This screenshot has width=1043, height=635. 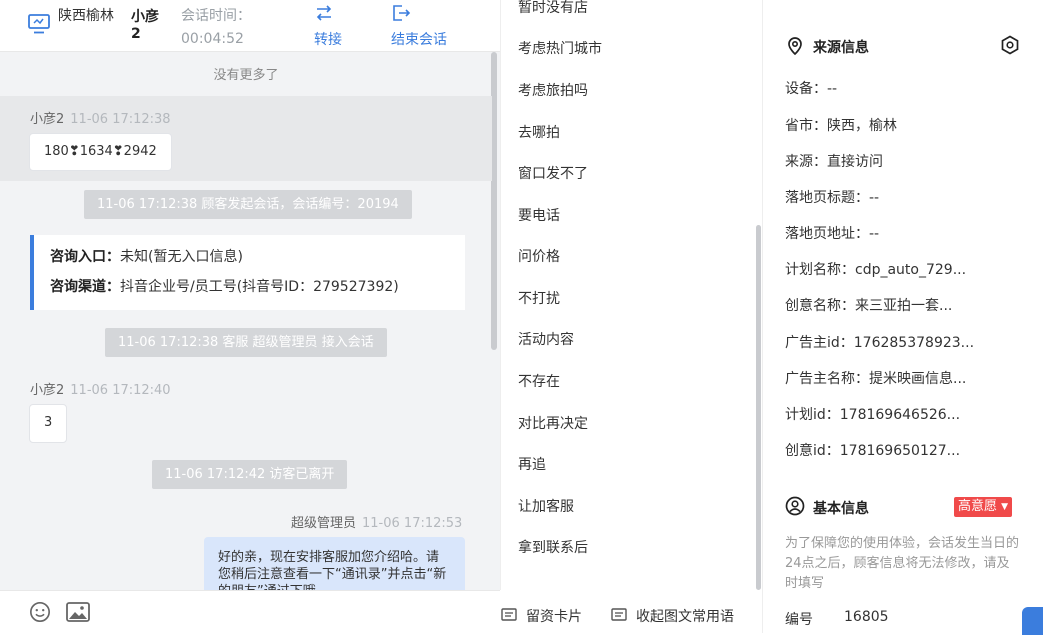 I want to click on session-time-label: 会话时间：, so click(x=216, y=16).